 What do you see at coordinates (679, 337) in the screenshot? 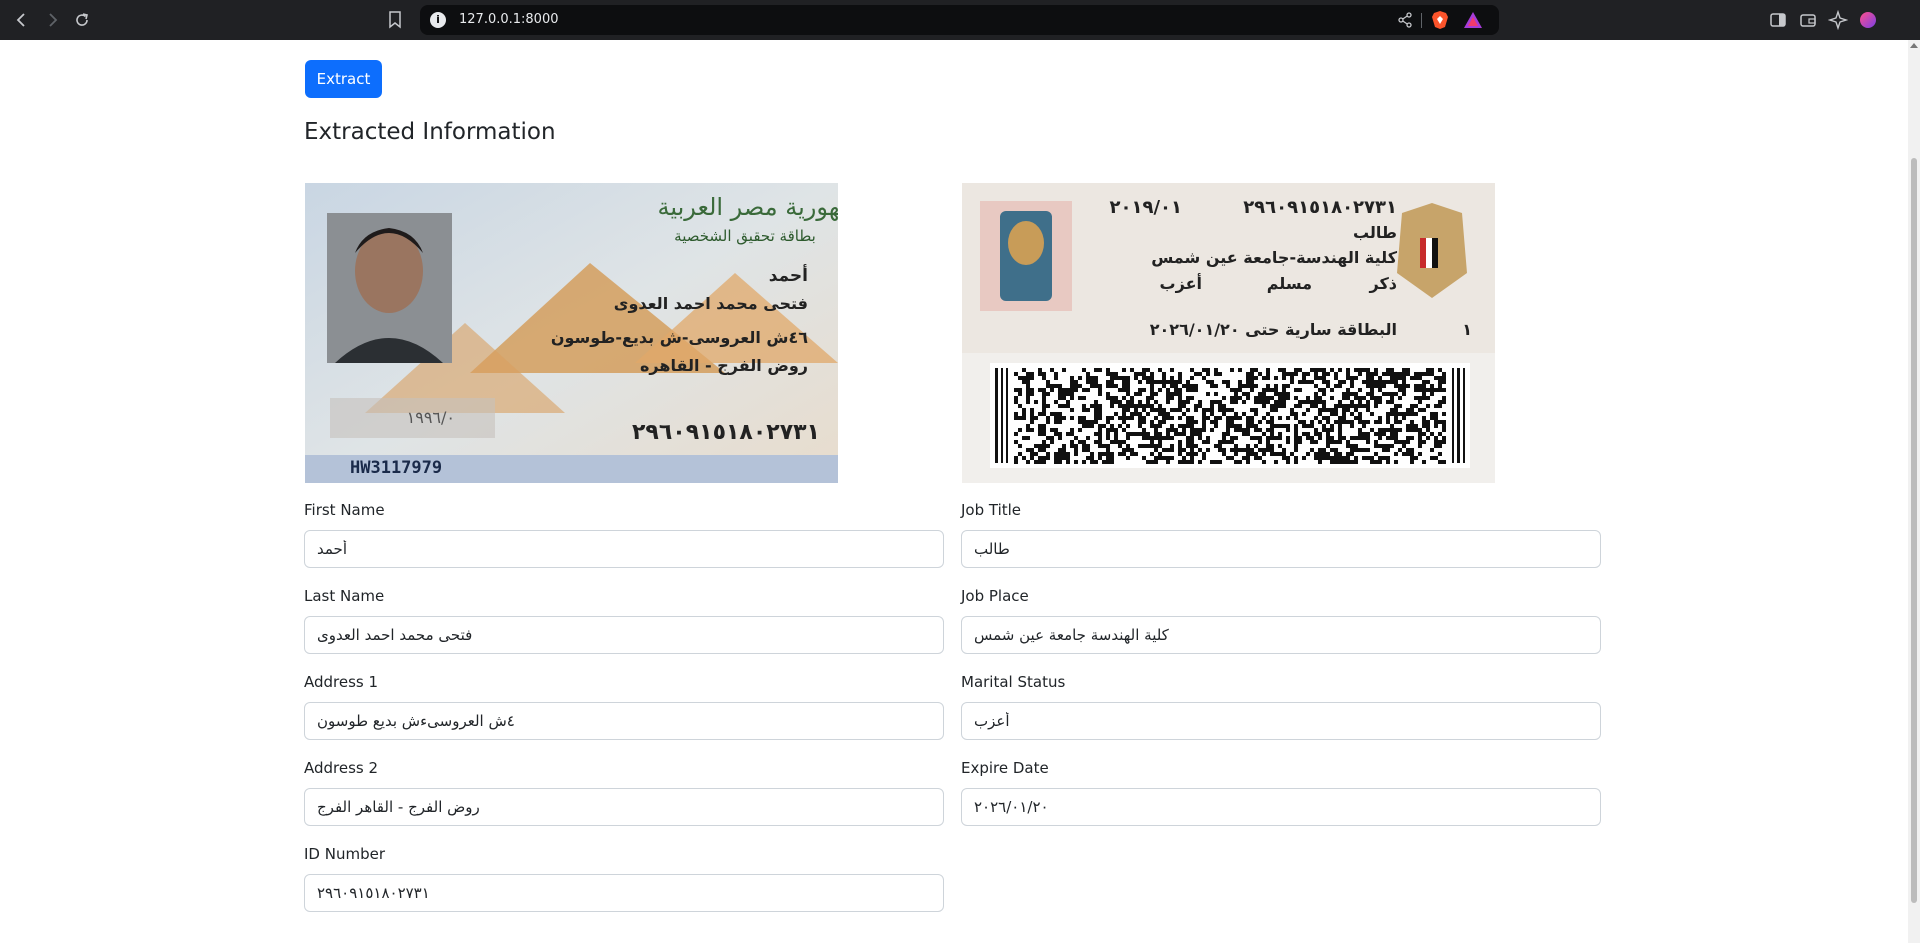
I see `card-address-1: ٤٦ش العروسى-ش بديع-طوسون` at bounding box center [679, 337].